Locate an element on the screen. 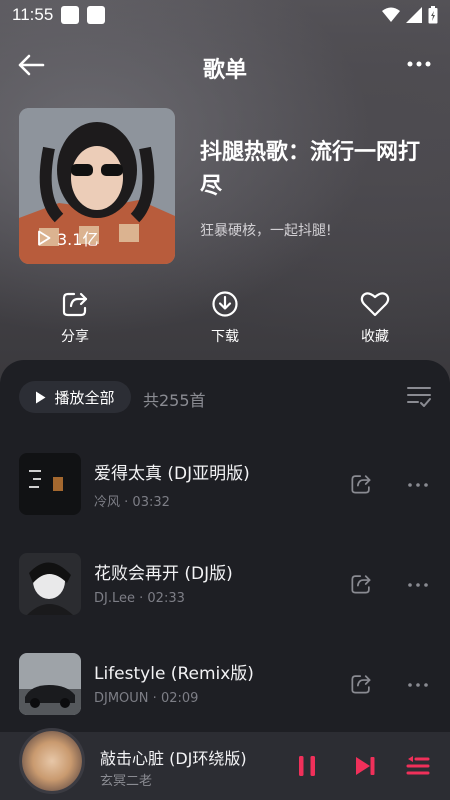 This screenshot has height=800, width=450. song-meta: DJ.Lee · 02:33 is located at coordinates (139, 598).